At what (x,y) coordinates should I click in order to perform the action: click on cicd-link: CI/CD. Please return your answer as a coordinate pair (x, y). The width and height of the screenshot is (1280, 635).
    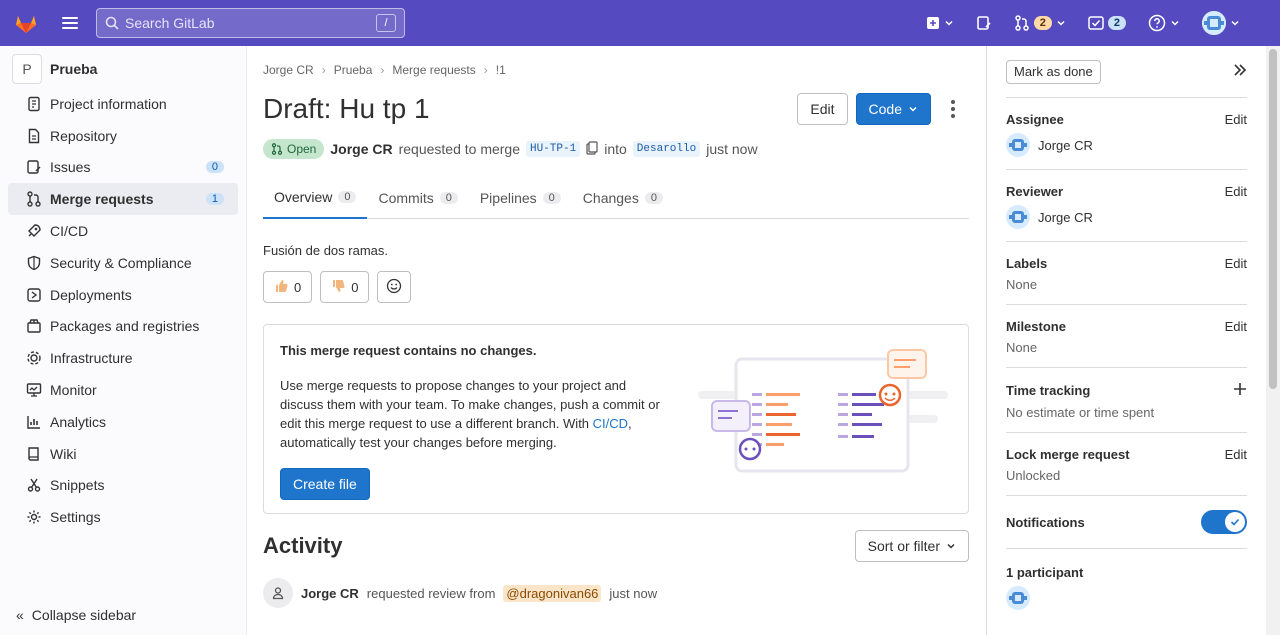
    Looking at the image, I should click on (610, 423).